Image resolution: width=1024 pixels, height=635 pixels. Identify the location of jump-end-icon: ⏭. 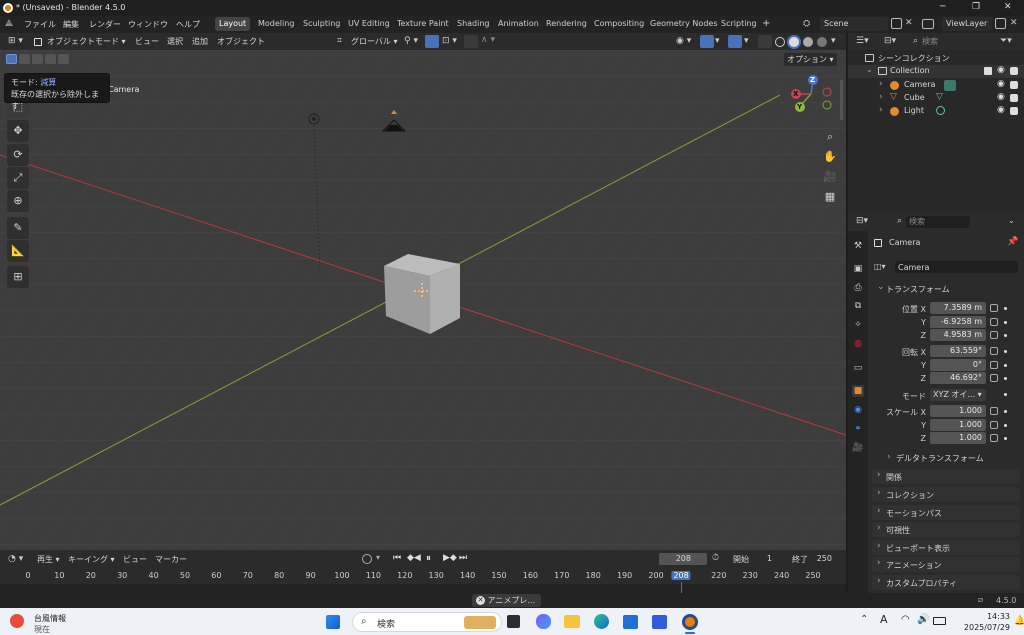
(463, 558).